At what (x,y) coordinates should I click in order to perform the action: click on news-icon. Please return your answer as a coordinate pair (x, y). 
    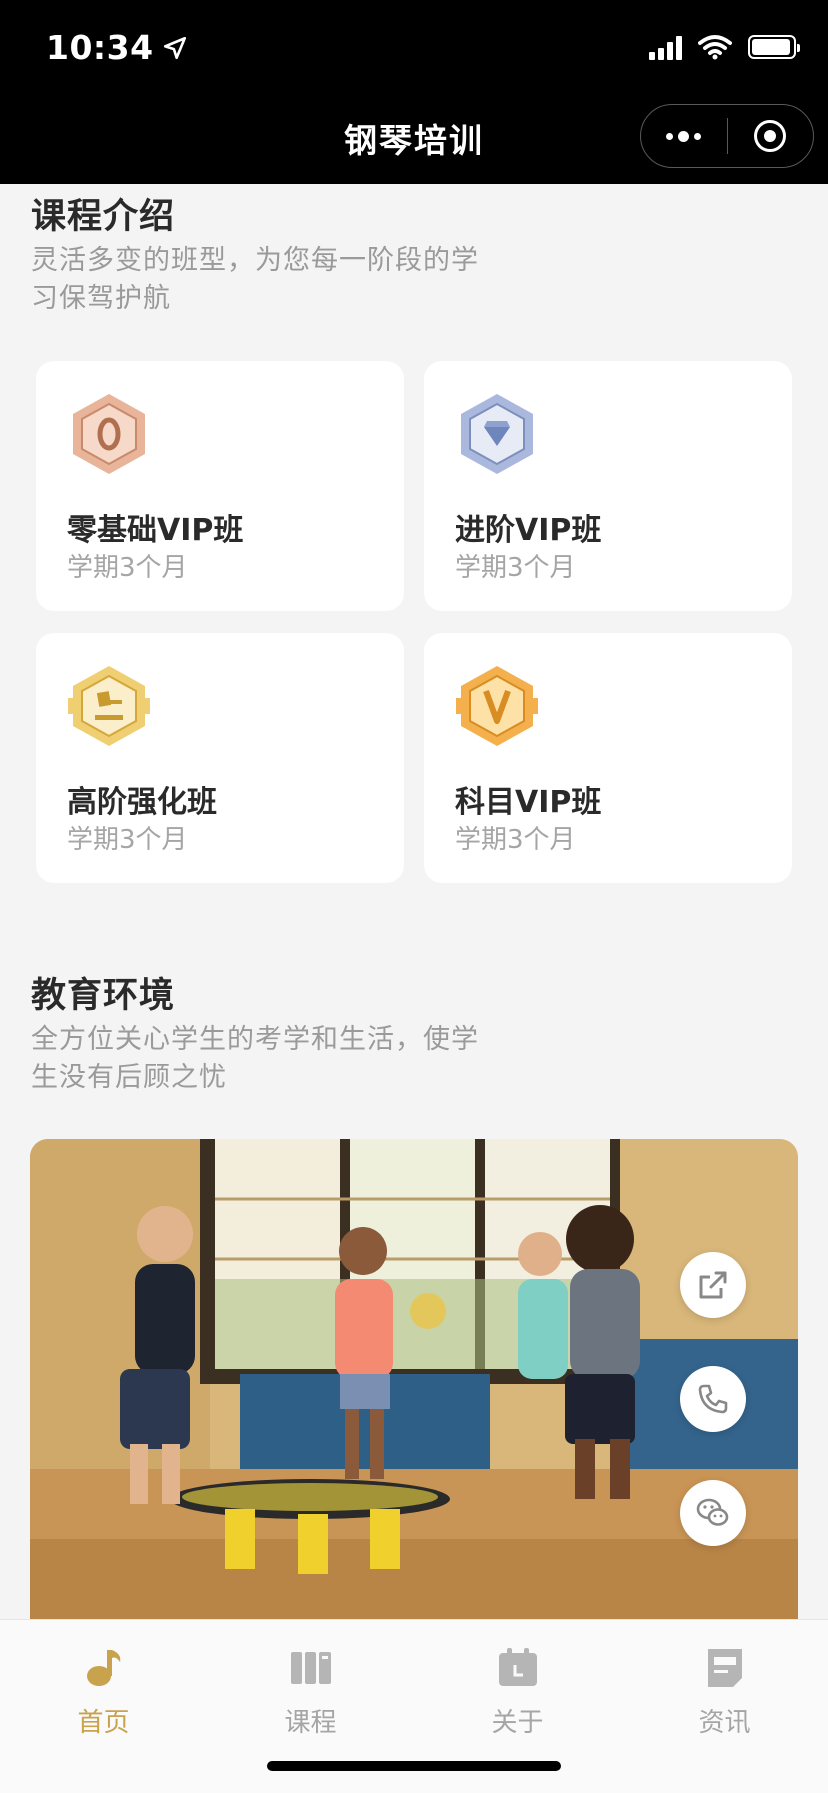
    Looking at the image, I should click on (724, 1668).